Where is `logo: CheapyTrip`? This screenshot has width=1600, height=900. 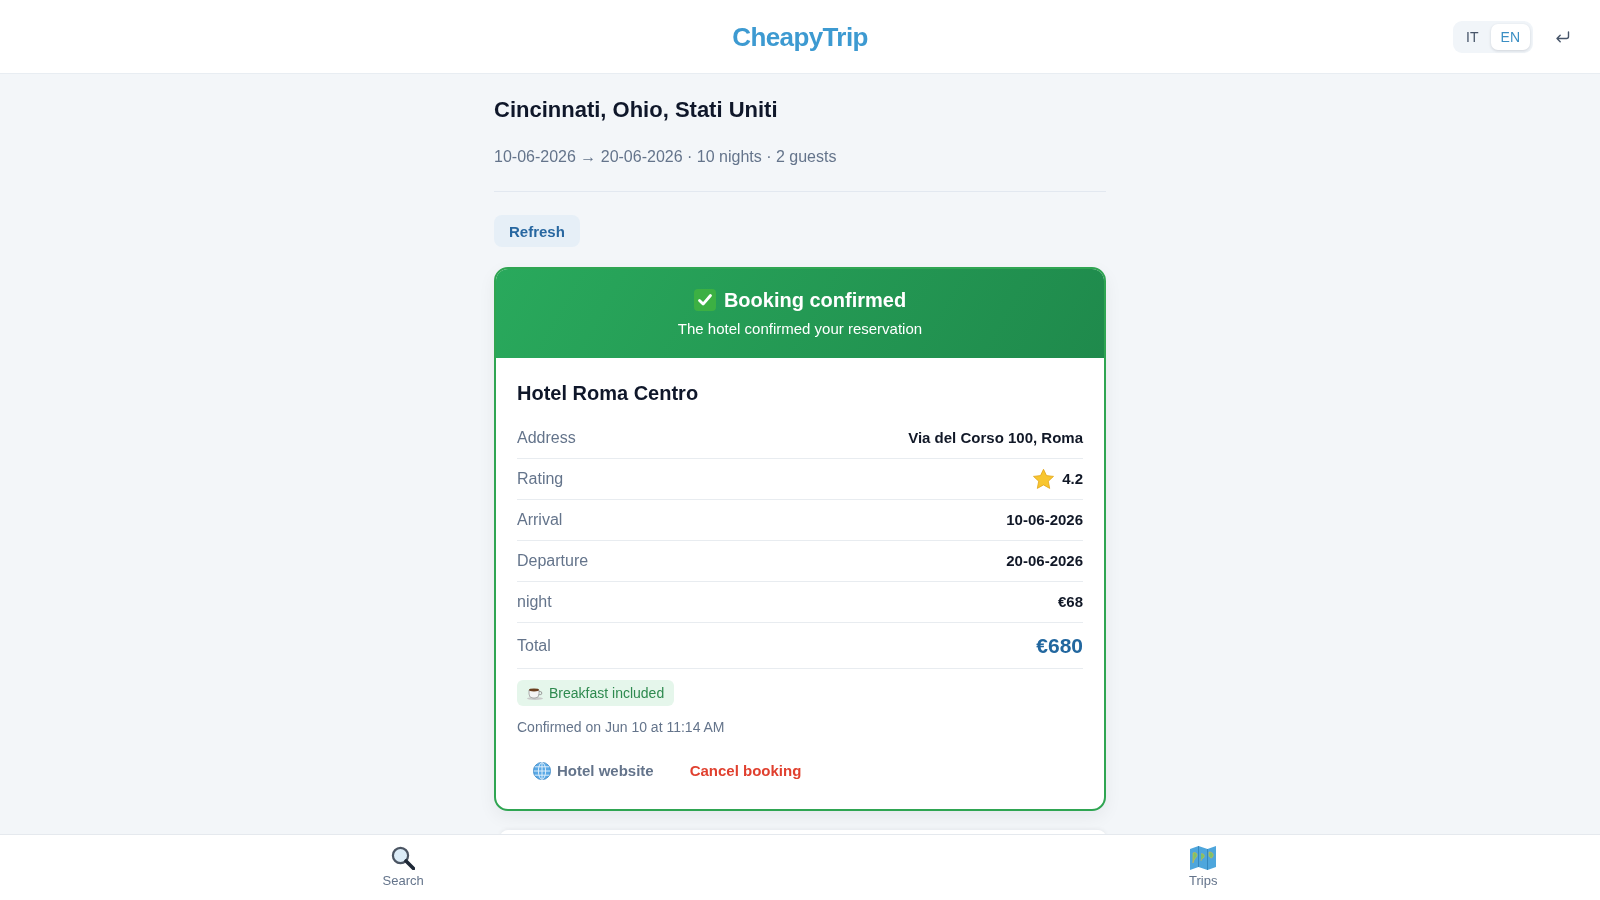 logo: CheapyTrip is located at coordinates (800, 36).